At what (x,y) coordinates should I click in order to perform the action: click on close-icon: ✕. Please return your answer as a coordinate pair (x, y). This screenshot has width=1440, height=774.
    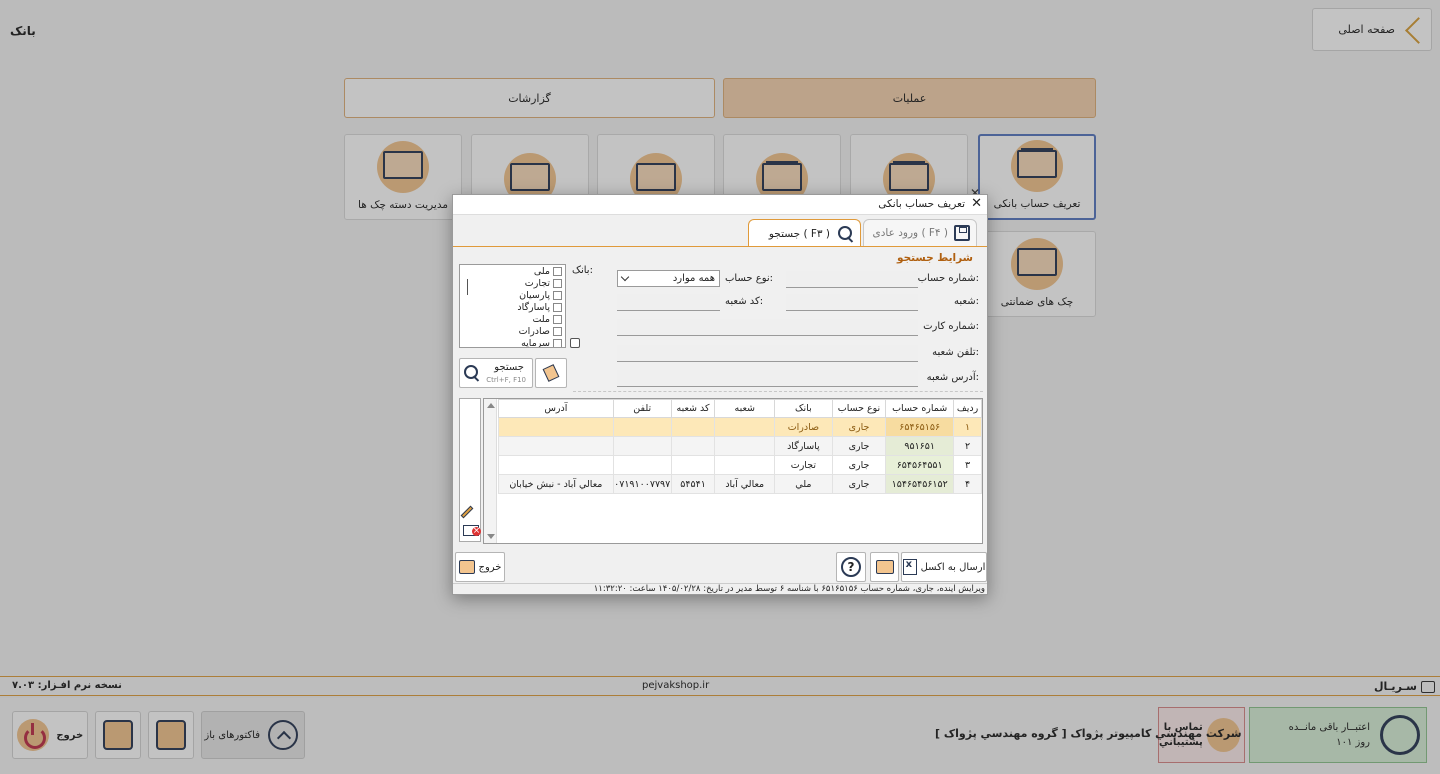
    Looking at the image, I should click on (976, 203).